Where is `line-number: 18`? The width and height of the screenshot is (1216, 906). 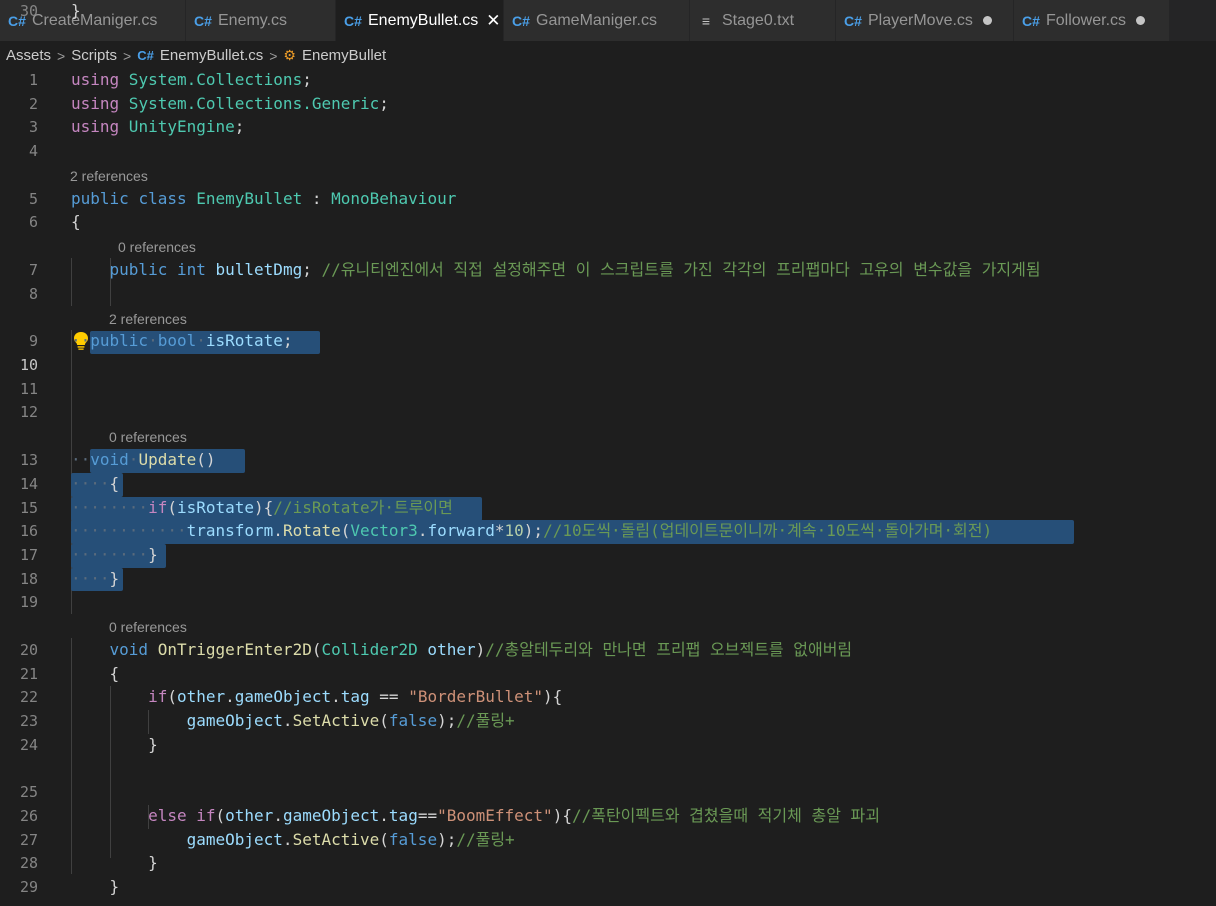 line-number: 18 is located at coordinates (19, 579).